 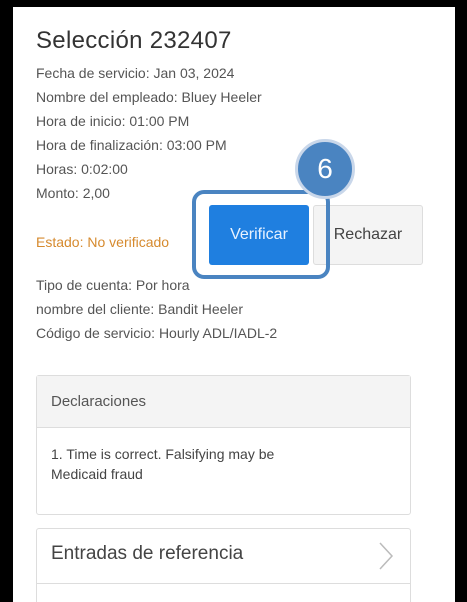 What do you see at coordinates (115, 285) in the screenshot?
I see `account-type: Tipo de cuenta: Por hora` at bounding box center [115, 285].